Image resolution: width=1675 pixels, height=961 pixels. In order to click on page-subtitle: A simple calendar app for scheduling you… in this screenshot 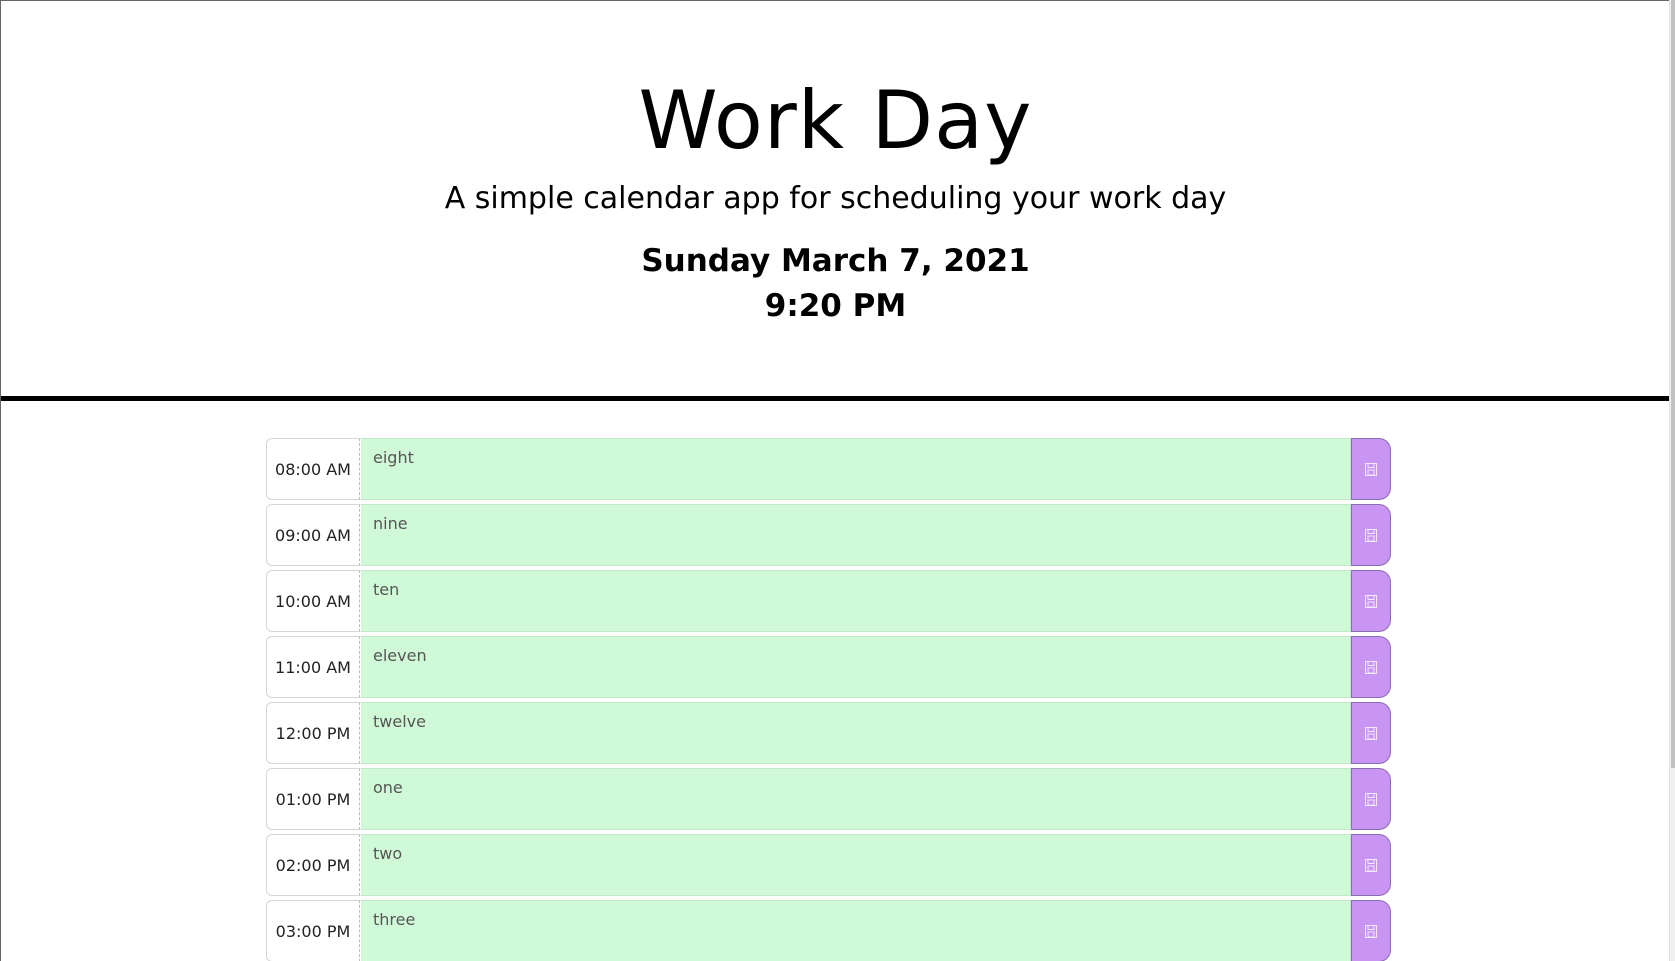, I will do `click(835, 198)`.